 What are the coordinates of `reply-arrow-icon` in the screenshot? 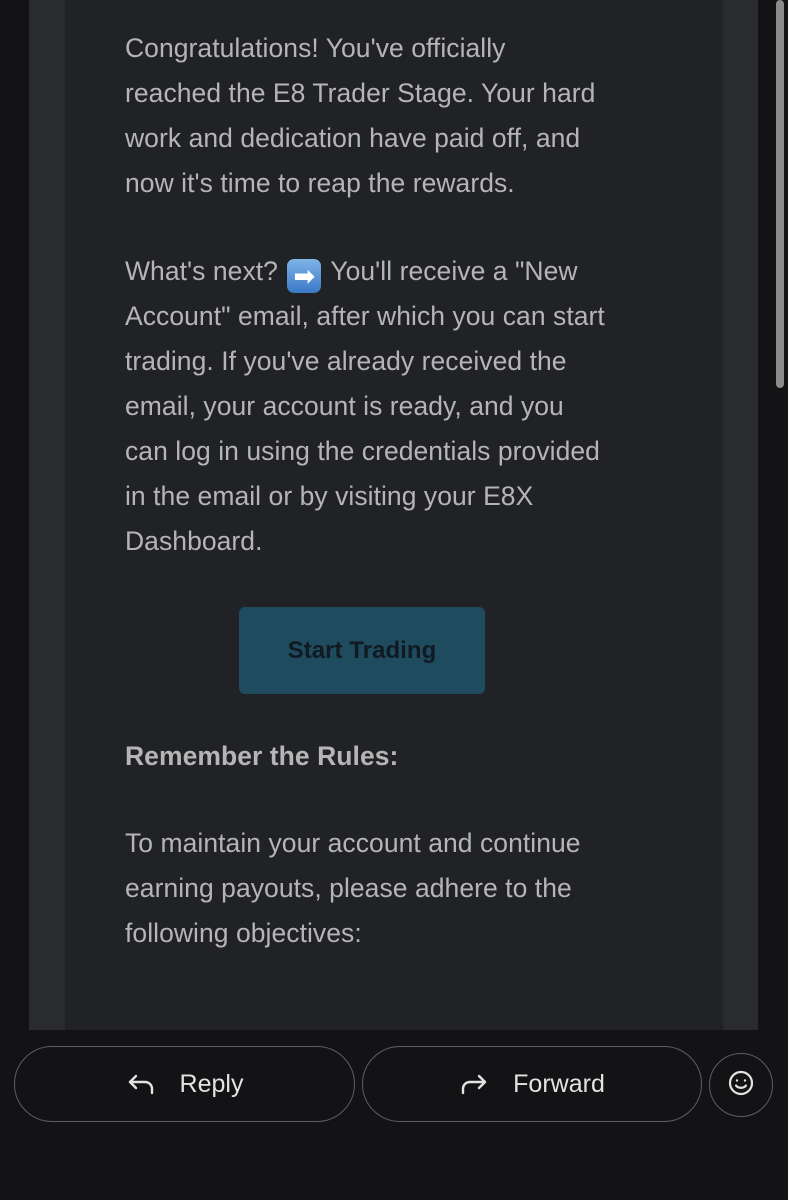 It's located at (141, 1084).